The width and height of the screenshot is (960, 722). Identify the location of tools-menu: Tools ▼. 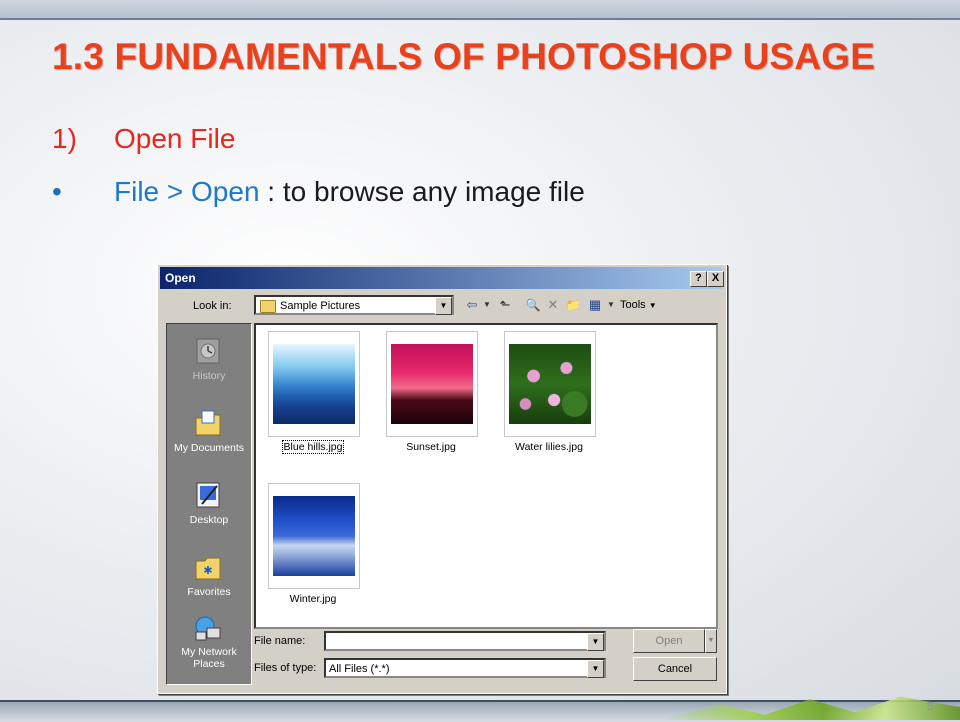
(638, 305).